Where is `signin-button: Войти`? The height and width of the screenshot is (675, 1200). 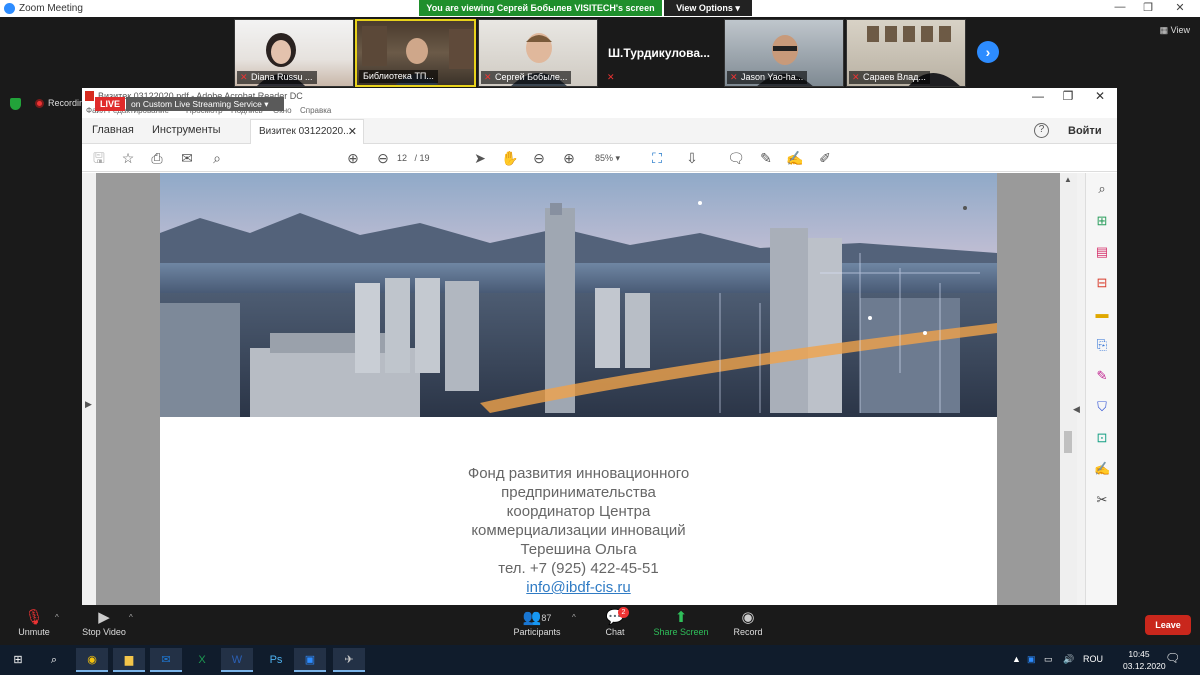
signin-button: Войти is located at coordinates (1085, 131).